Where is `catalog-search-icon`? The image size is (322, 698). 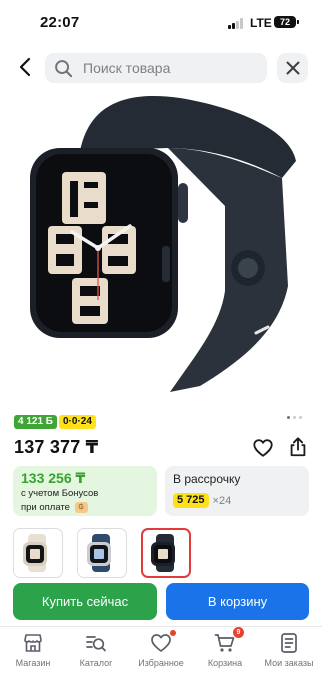 catalog-search-icon is located at coordinates (96, 643).